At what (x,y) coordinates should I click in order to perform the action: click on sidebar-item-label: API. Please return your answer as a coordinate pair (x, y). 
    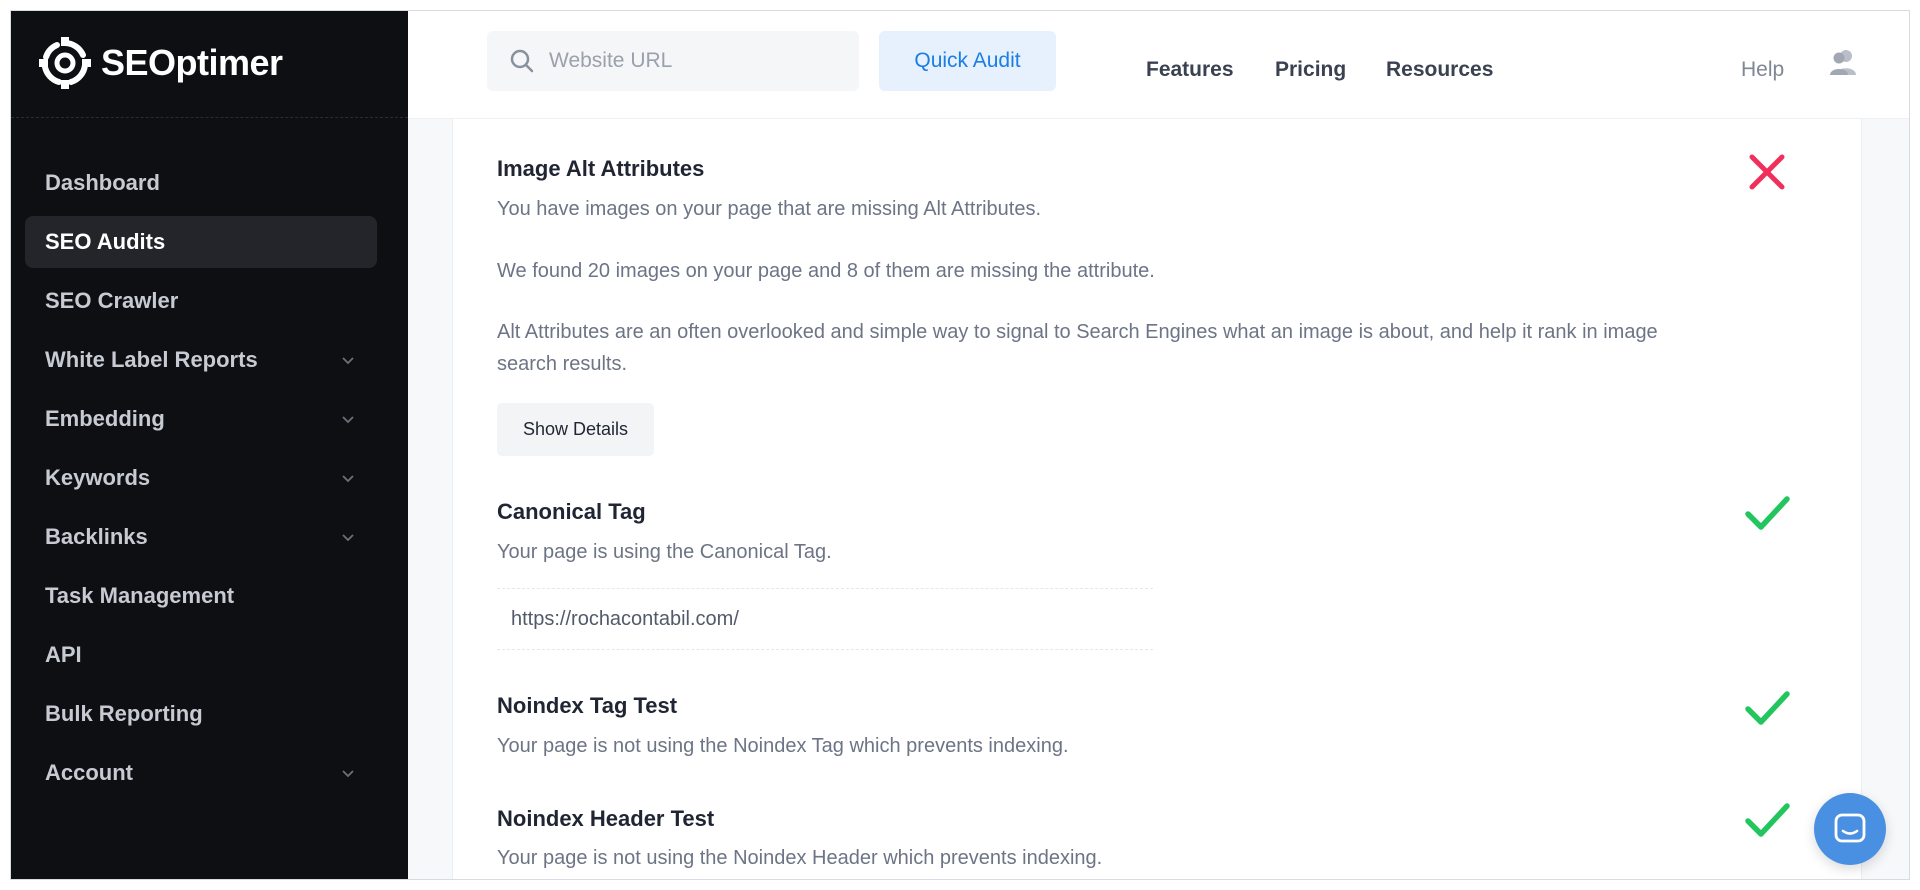
    Looking at the image, I should click on (63, 654).